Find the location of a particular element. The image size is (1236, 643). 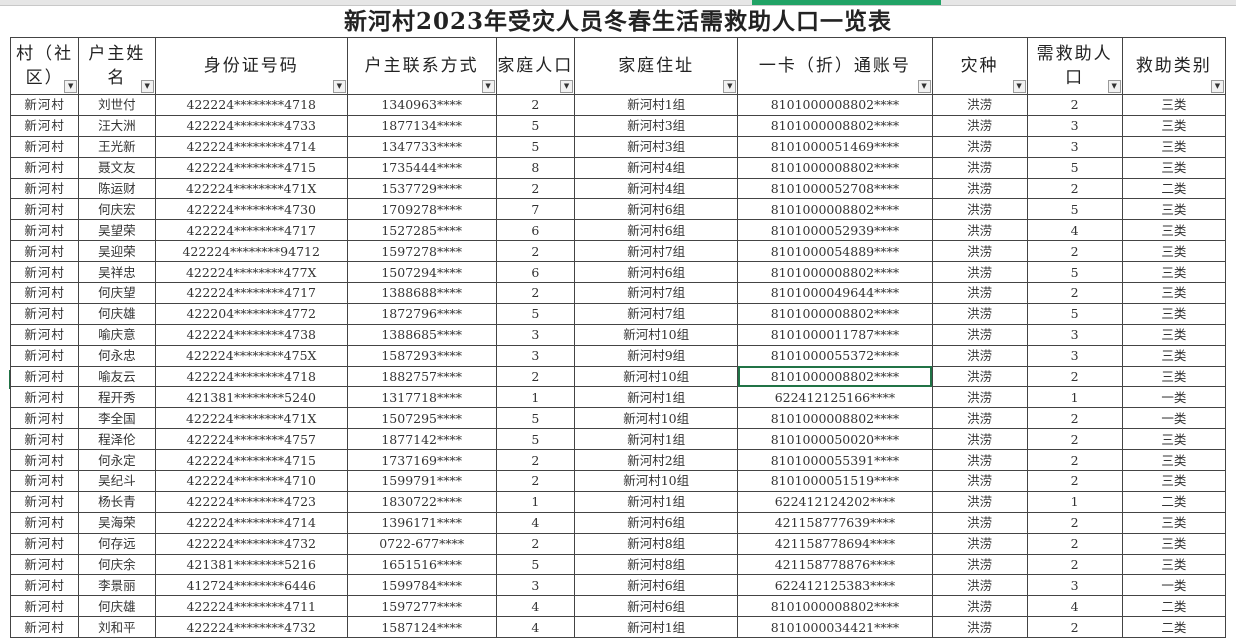

cell-address: 新河村10组 is located at coordinates (656, 376).